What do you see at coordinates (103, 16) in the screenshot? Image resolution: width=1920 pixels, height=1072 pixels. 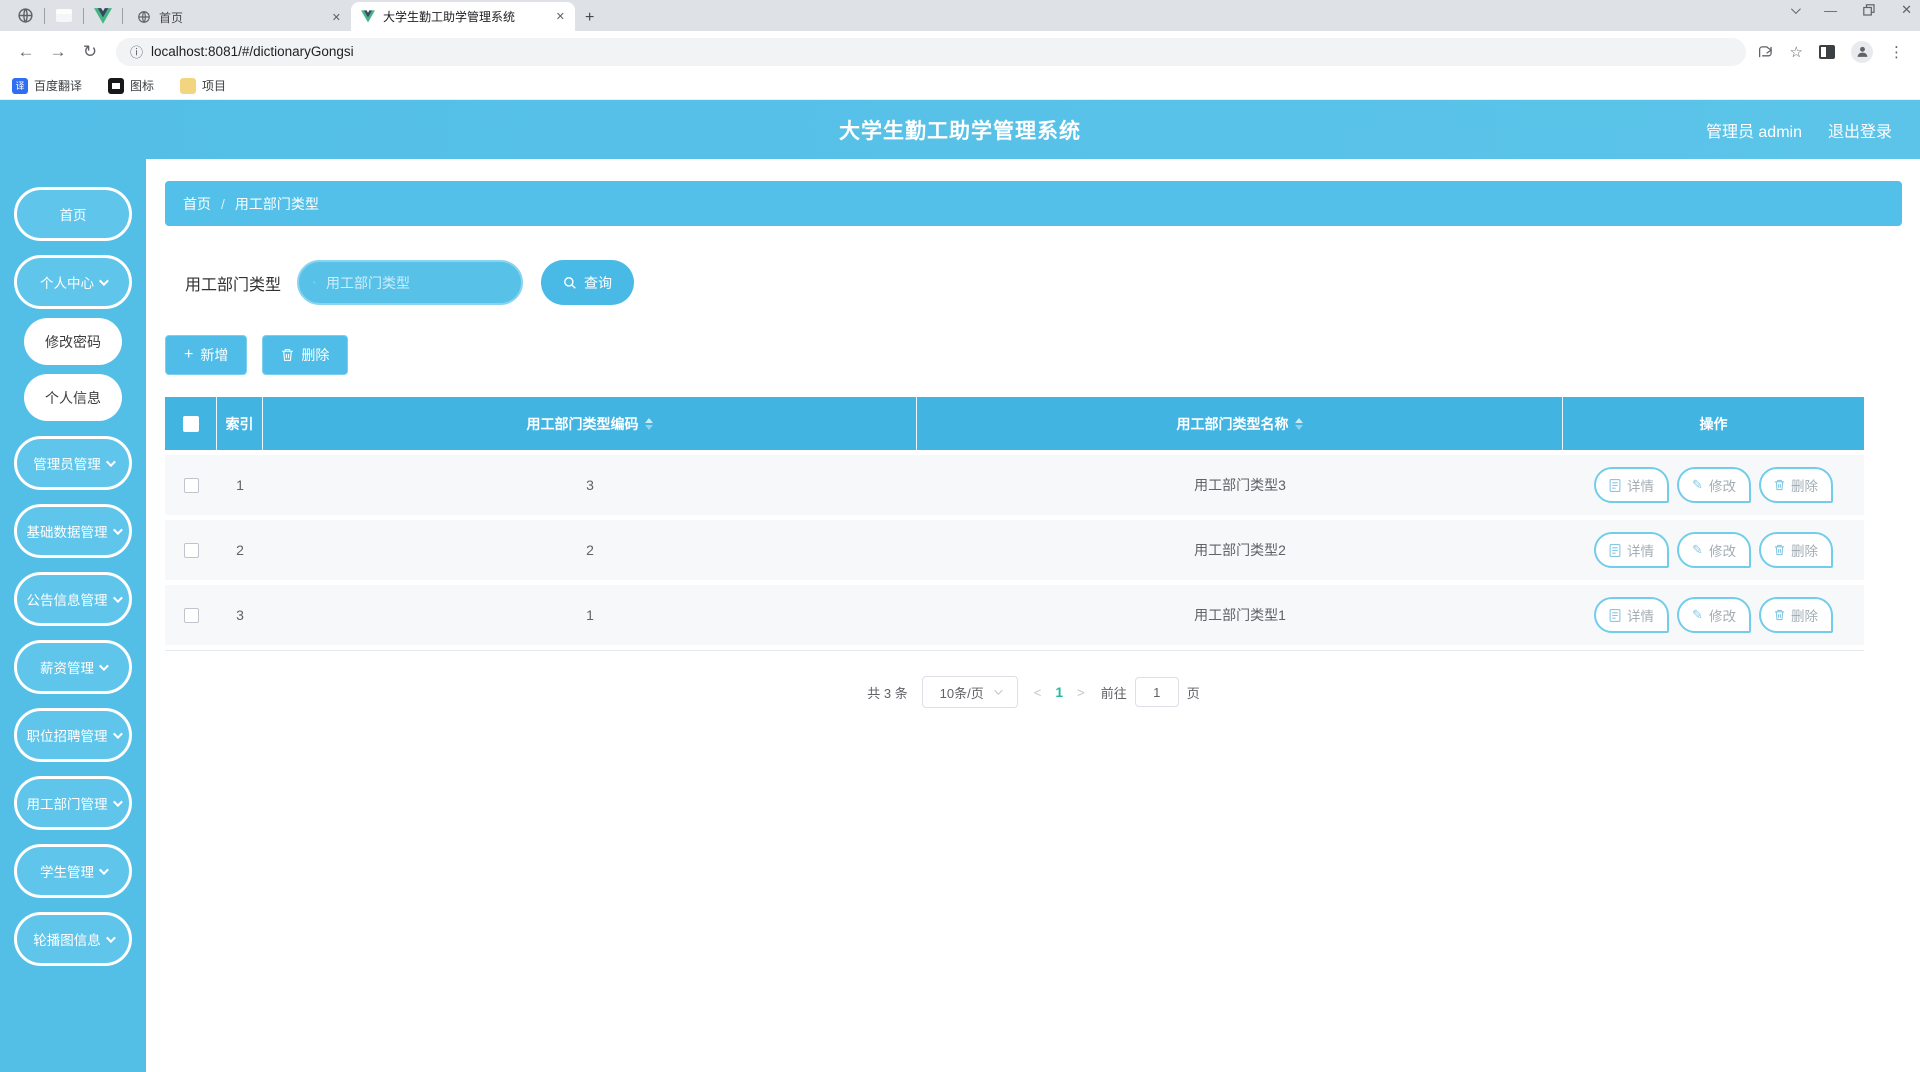 I see `vue-icon` at bounding box center [103, 16].